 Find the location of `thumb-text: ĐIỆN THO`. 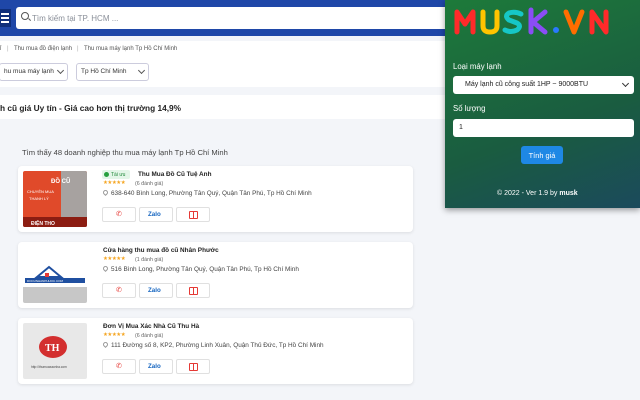

thumb-text: ĐIỆN THO is located at coordinates (43, 223).